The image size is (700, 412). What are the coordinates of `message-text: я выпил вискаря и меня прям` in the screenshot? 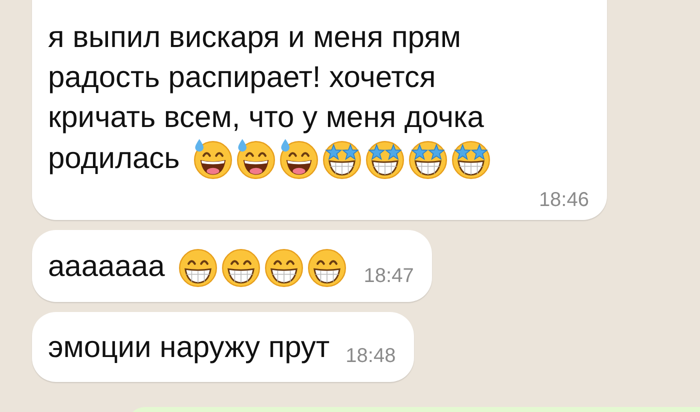 It's located at (255, 38).